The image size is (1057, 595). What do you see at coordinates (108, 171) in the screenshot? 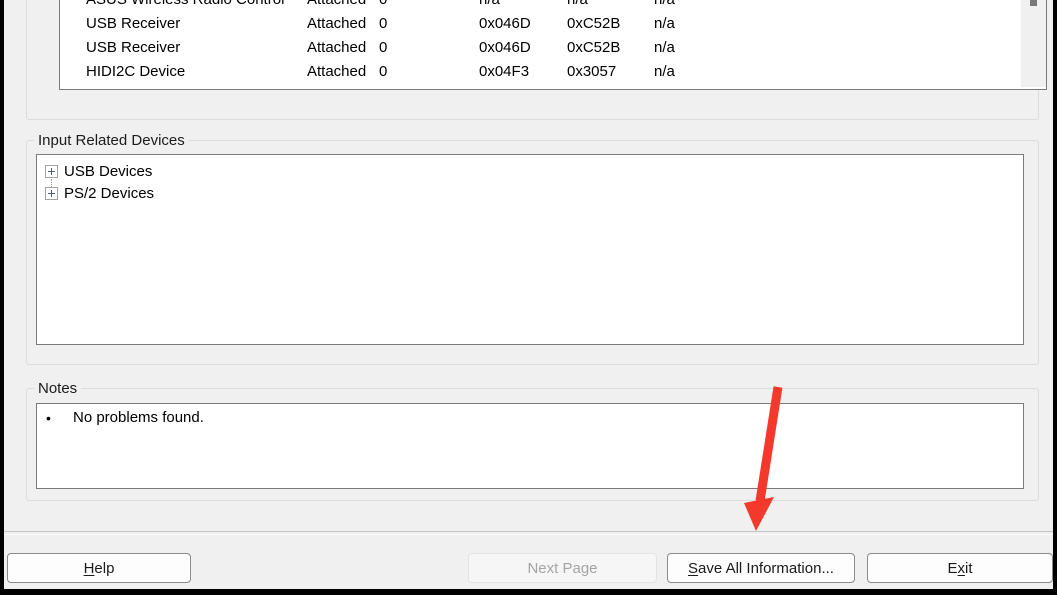
I see `tree-item-label: USB Devices` at bounding box center [108, 171].